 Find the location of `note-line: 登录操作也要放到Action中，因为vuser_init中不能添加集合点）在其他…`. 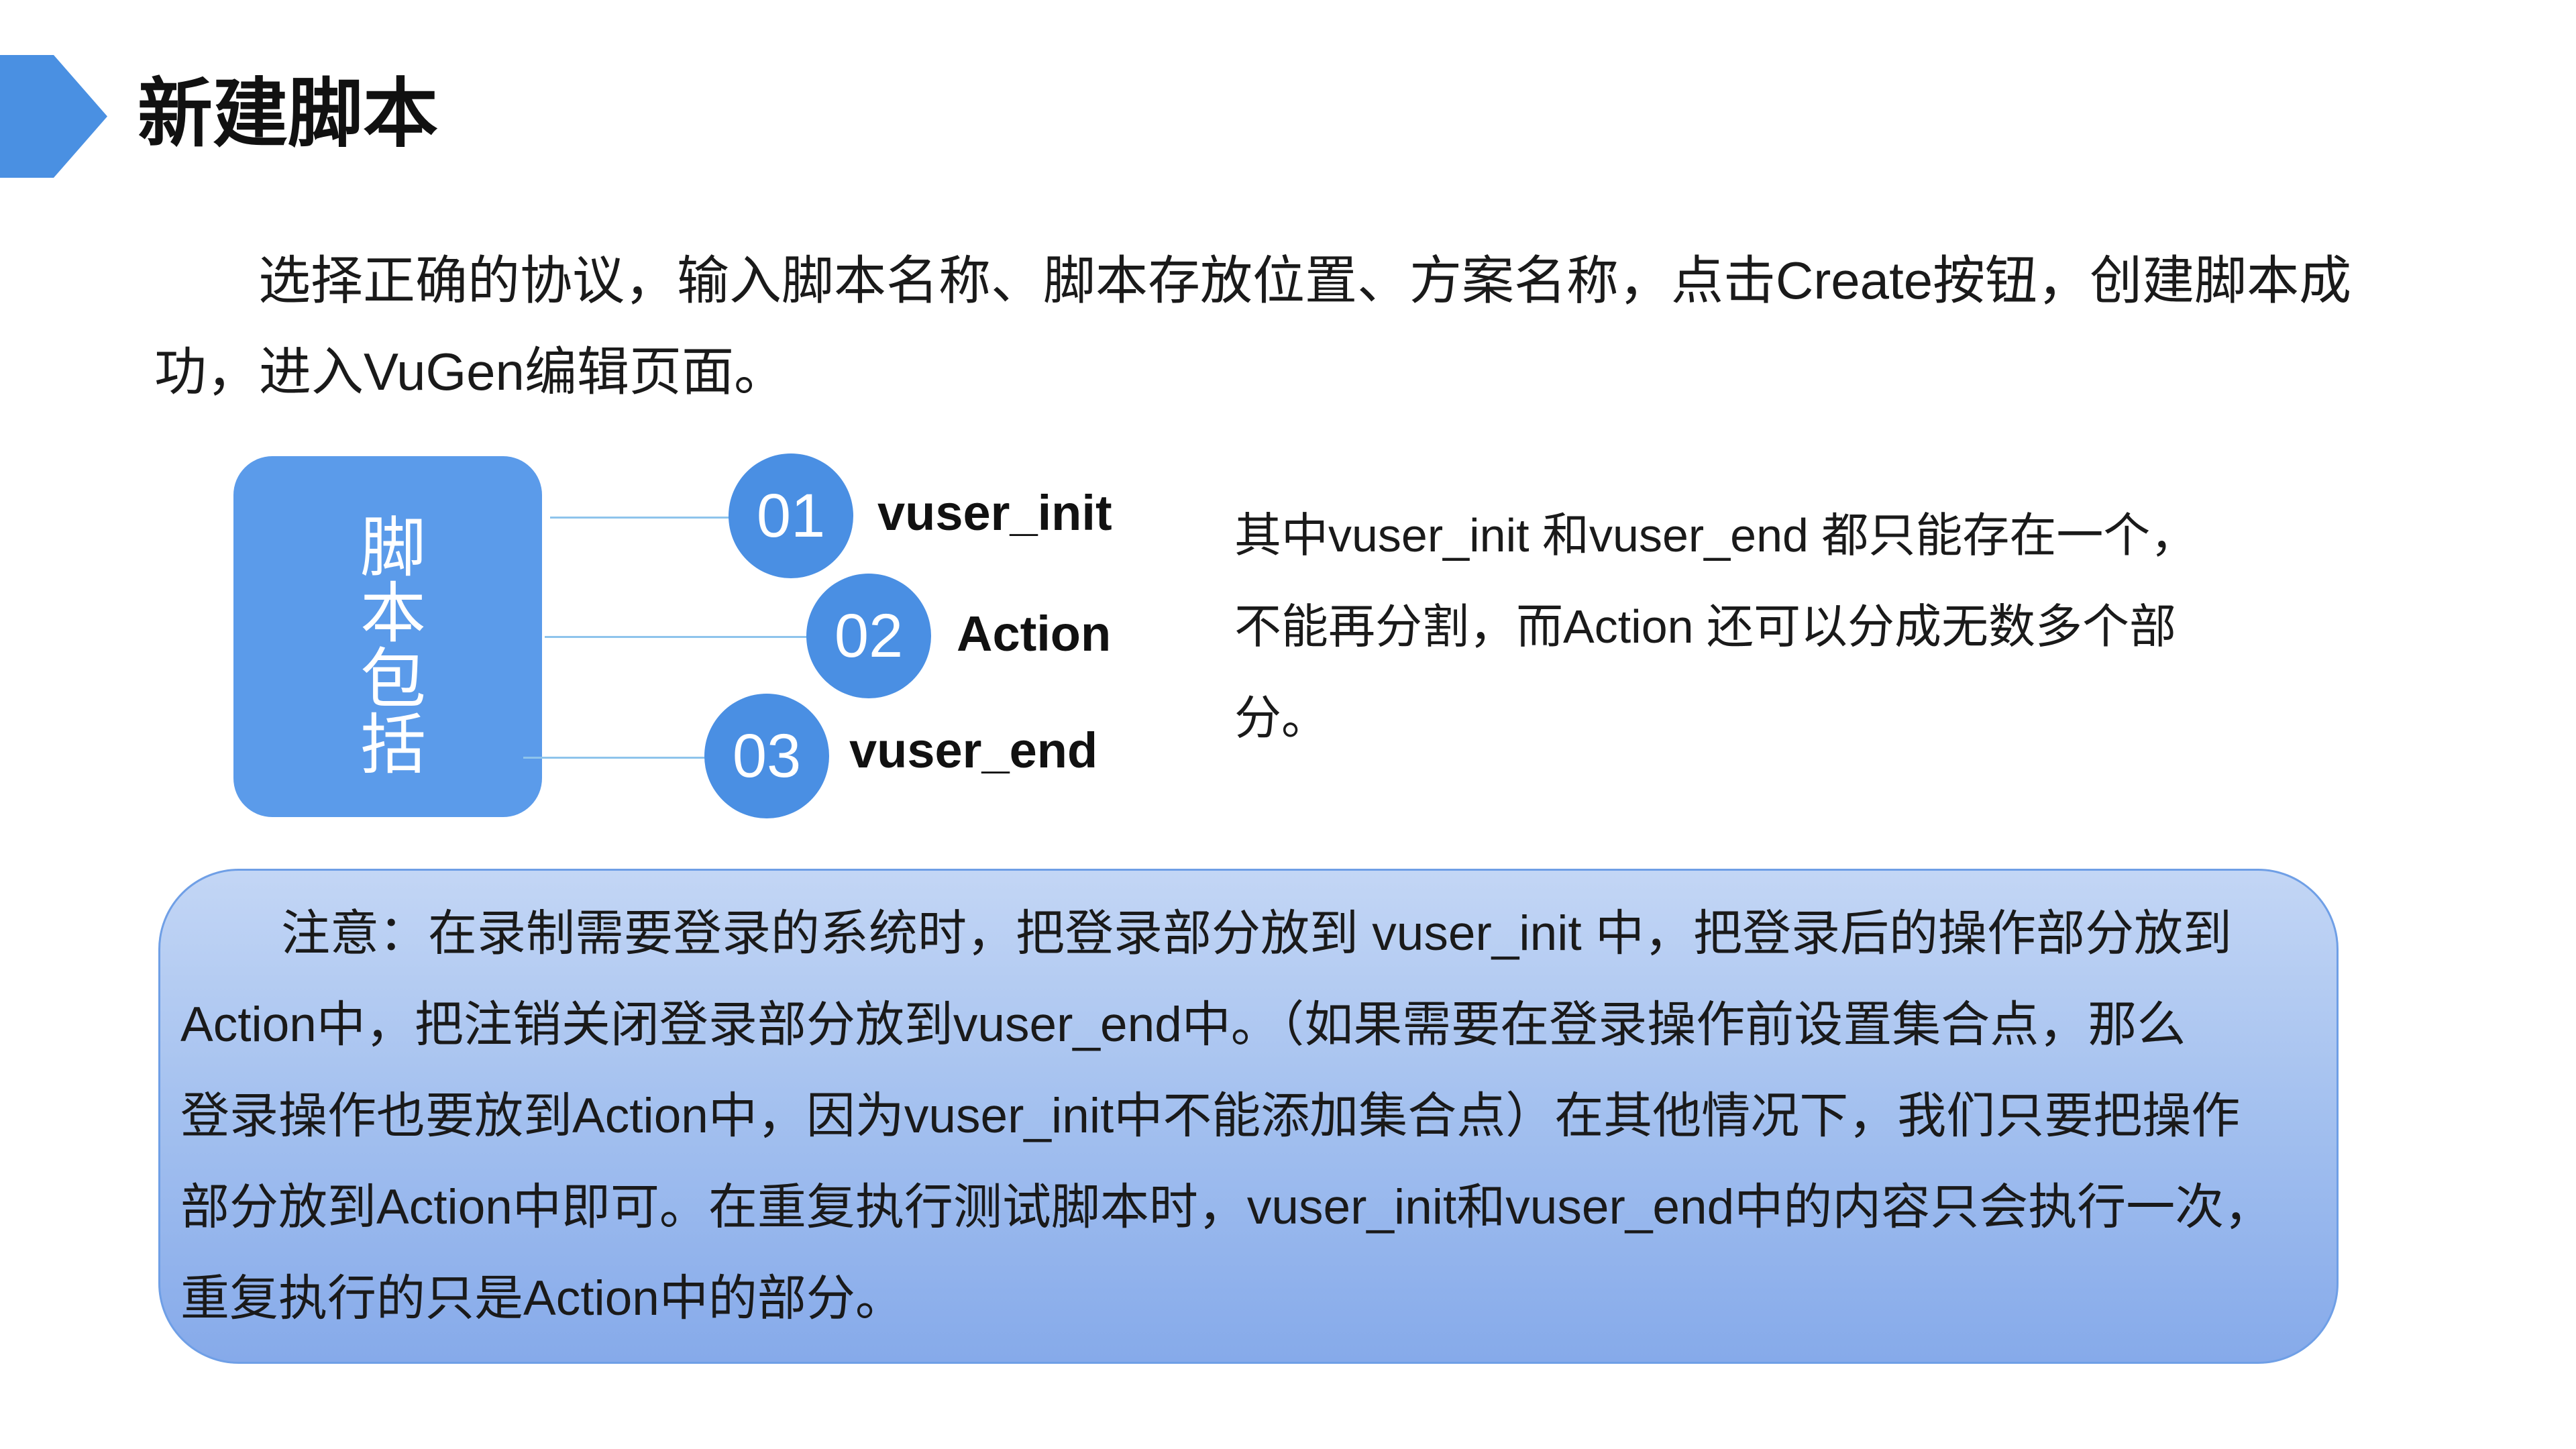

note-line: 登录操作也要放到Action中，因为vuser_init中不能添加集合点）在其他… is located at coordinates (1210, 1116).